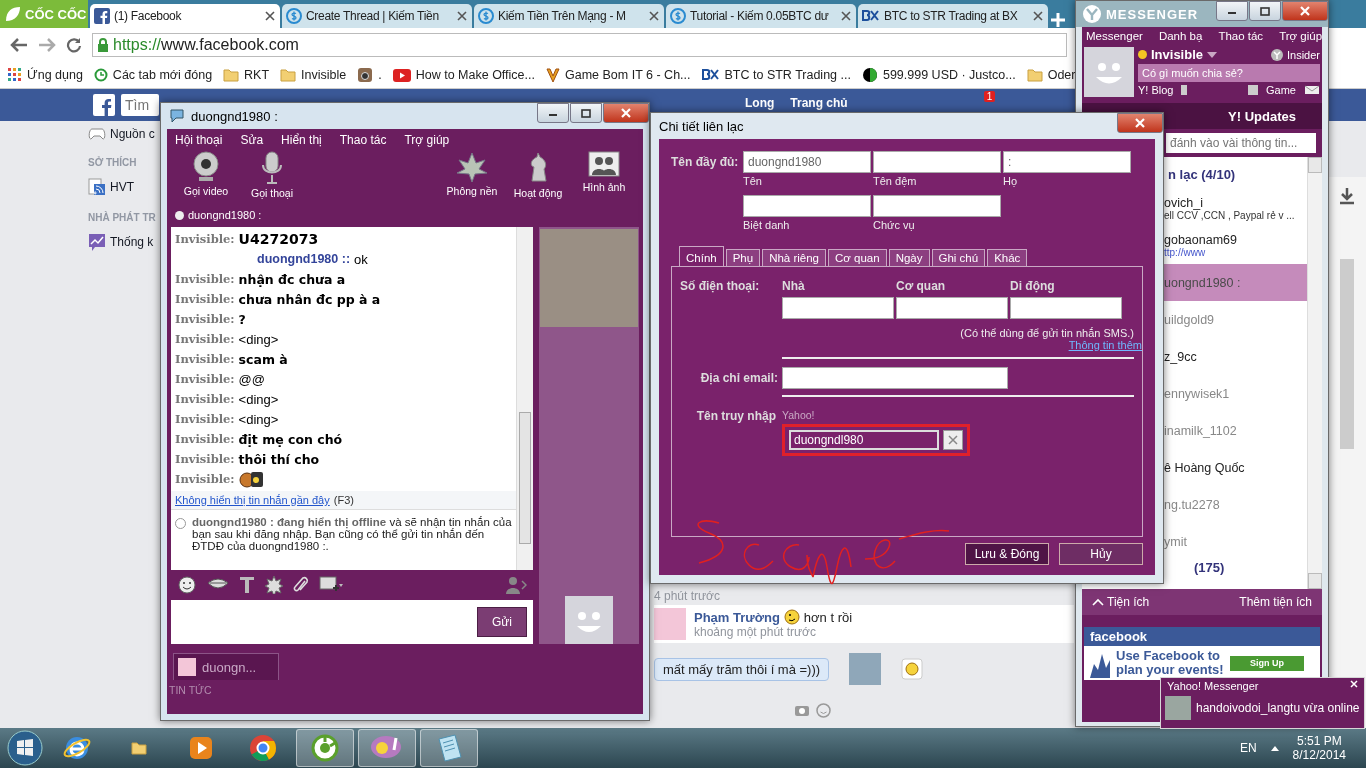 The height and width of the screenshot is (768, 1366). I want to click on ad-banner: facebook Use Facebook to plan your events! Sign Up, so click(1202, 653).